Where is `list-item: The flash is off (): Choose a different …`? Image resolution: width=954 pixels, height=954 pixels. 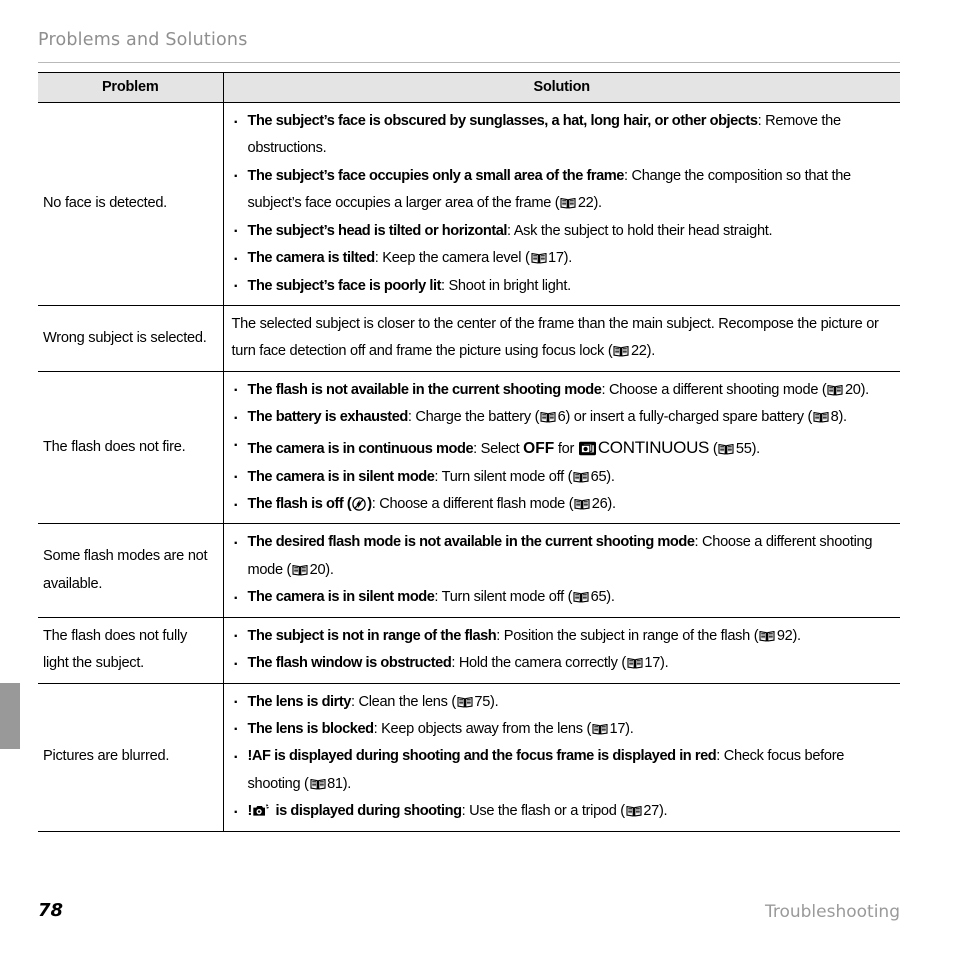
list-item: The flash is off (): Choose a different … is located at coordinates (563, 506).